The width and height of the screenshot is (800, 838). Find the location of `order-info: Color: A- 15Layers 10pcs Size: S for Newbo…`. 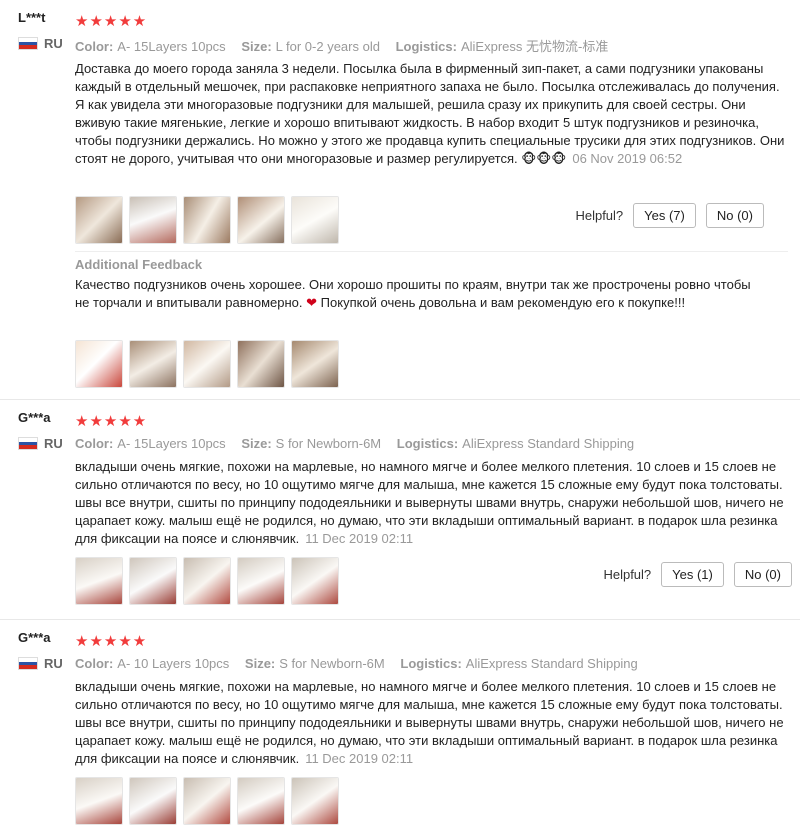

order-info: Color: A- 15Layers 10pcs Size: S for Newbo… is located at coordinates (355, 443).